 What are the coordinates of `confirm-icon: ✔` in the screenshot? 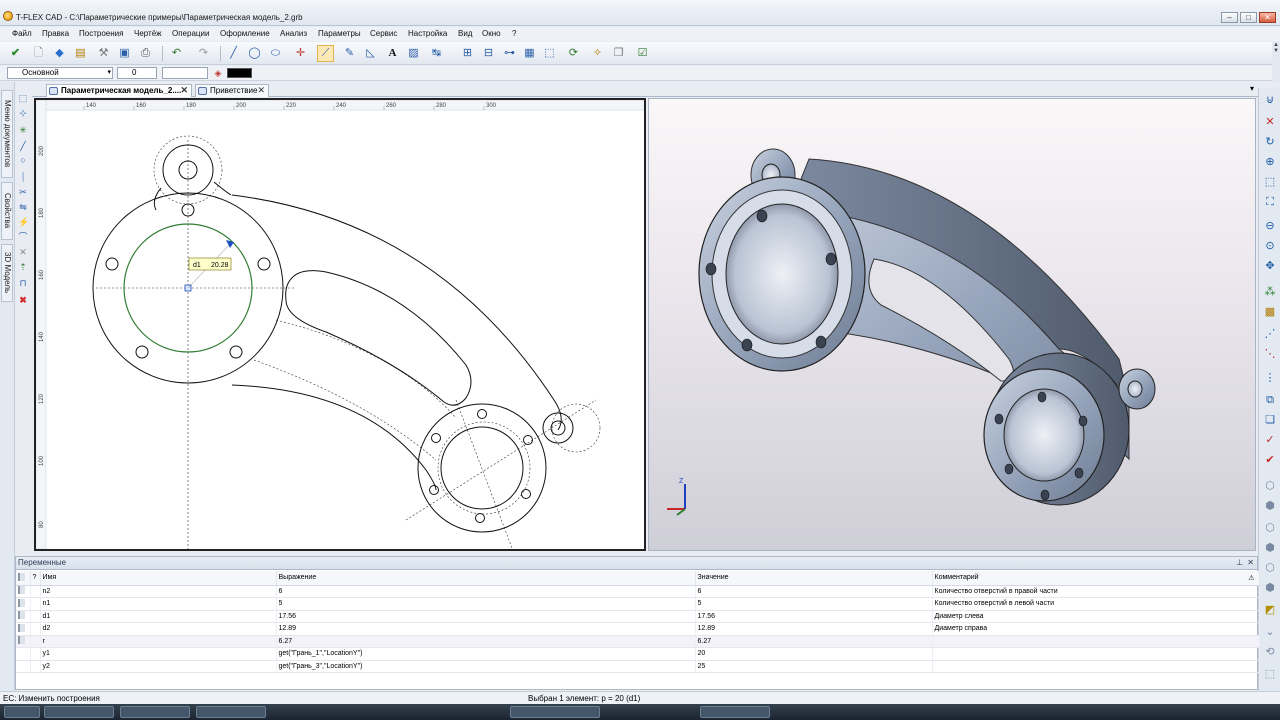 It's located at (15, 53).